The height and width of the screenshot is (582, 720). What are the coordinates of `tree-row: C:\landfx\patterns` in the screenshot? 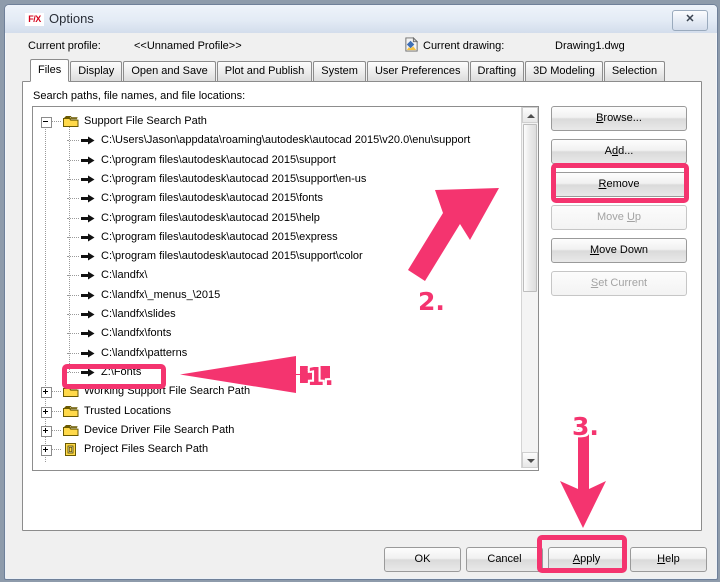 It's located at (277, 353).